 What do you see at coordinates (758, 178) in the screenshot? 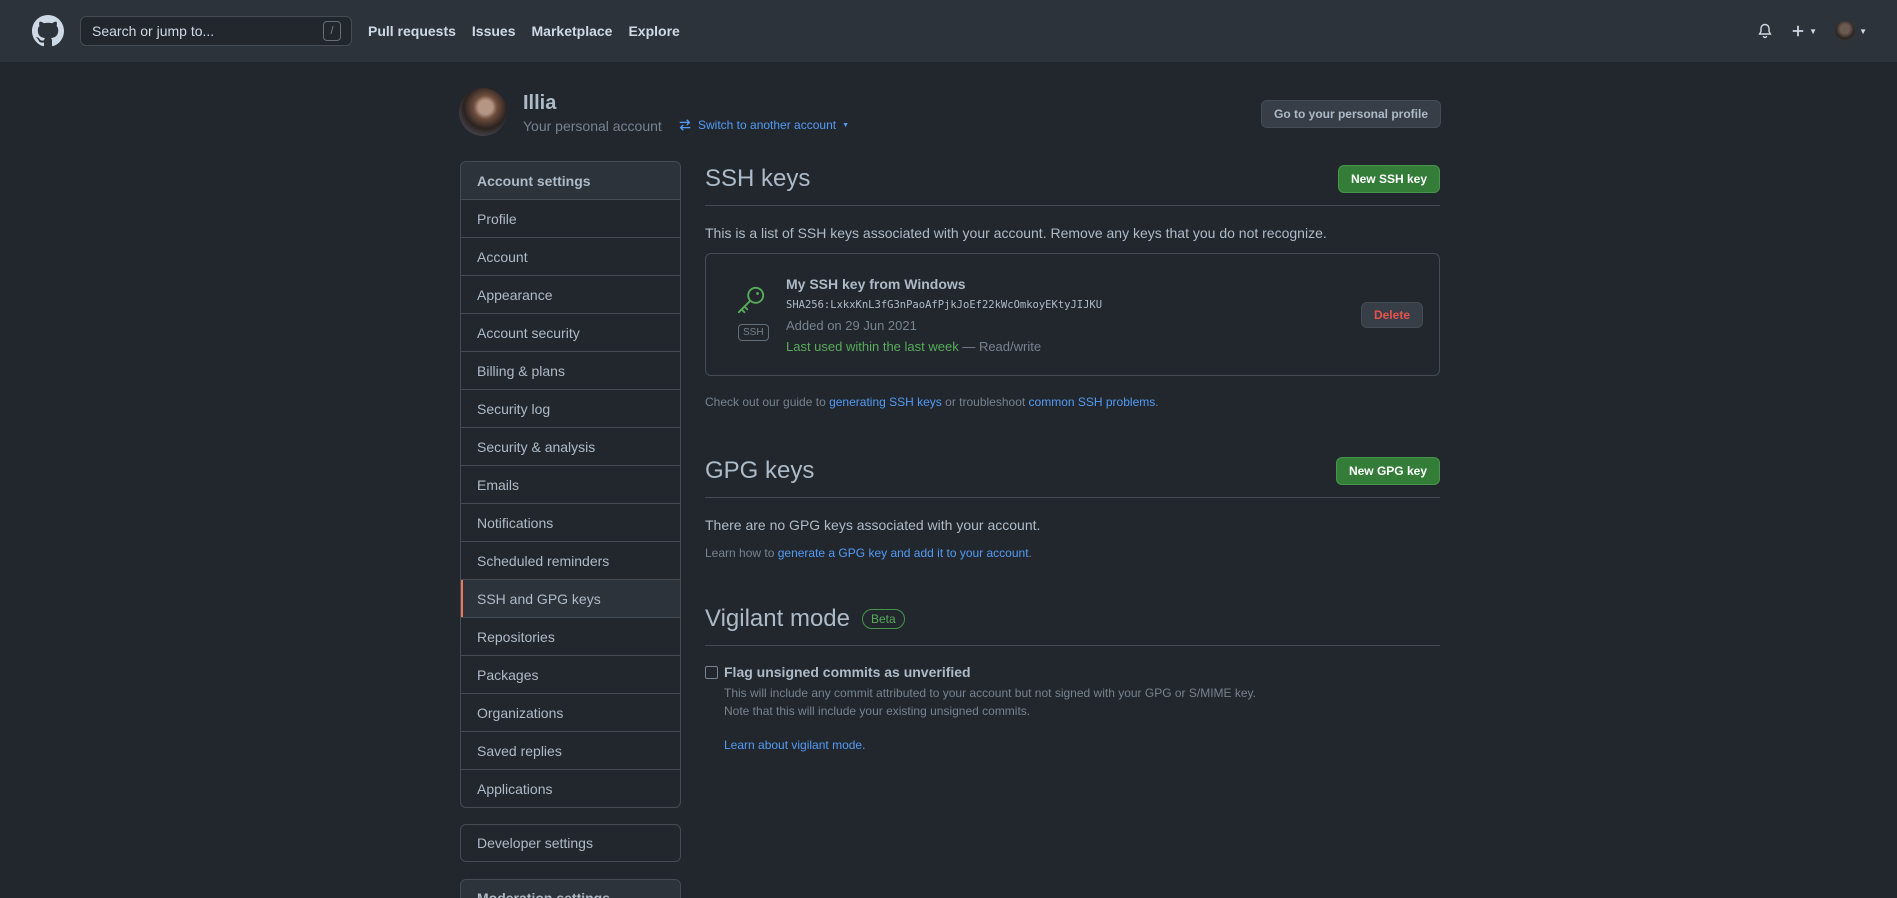
I see `ssh-title: SSH keys` at bounding box center [758, 178].